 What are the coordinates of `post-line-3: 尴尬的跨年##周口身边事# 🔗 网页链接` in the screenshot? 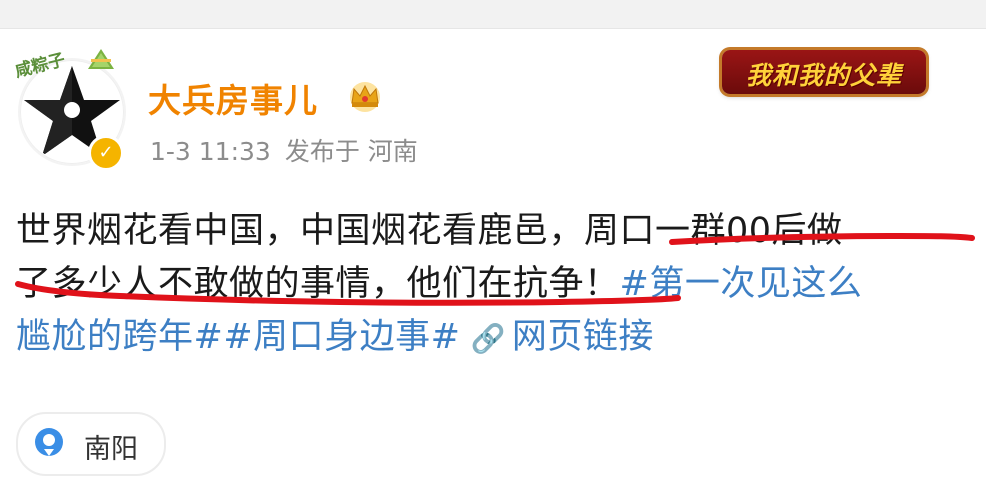 It's located at (493, 338).